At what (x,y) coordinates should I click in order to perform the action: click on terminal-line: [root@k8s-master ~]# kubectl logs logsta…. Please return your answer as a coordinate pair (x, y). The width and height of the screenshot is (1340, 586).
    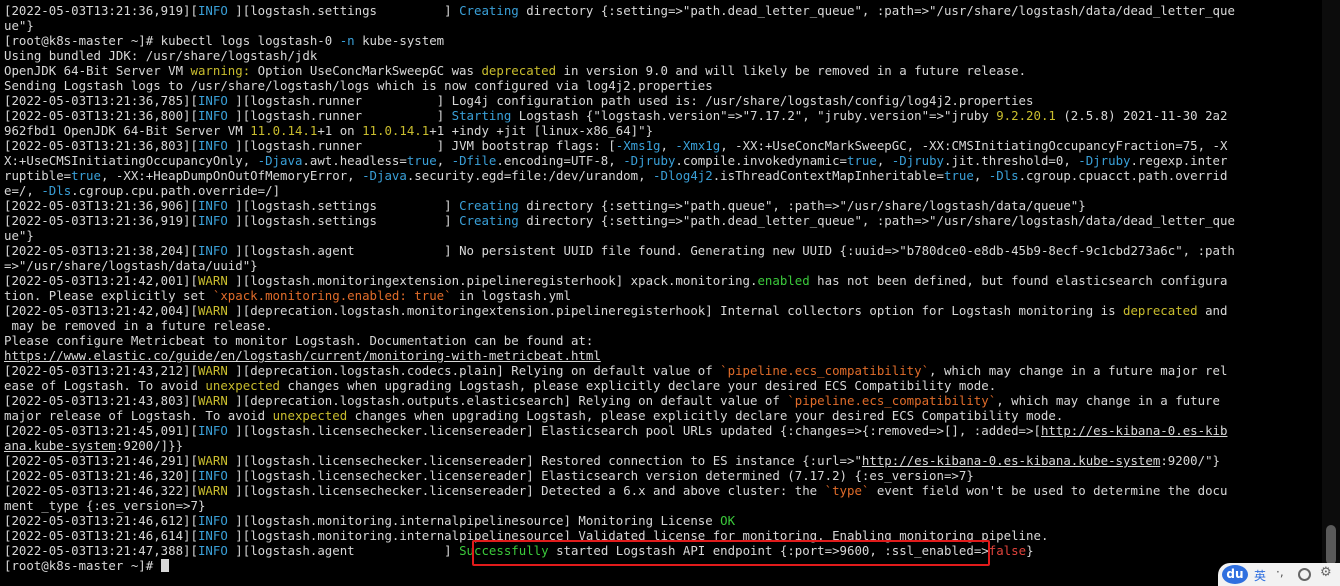
    Looking at the image, I should click on (661, 40).